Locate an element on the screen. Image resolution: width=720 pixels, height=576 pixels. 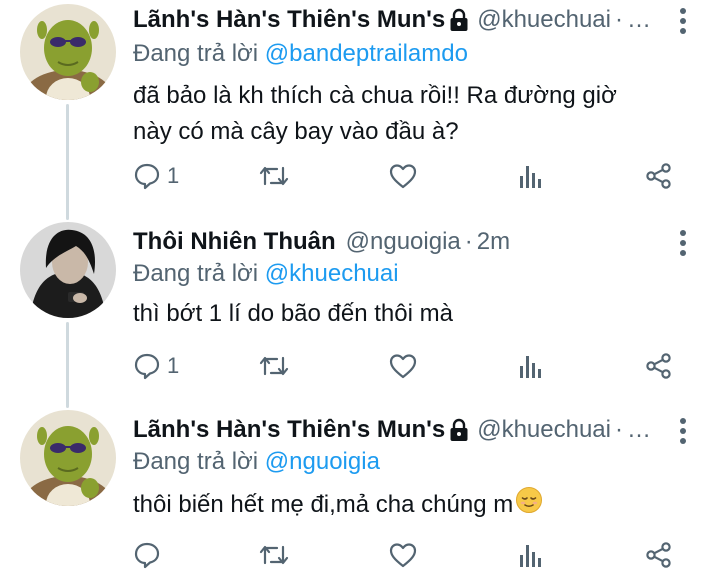
tweet-text-content: thôi biến hết mẹ đi,mả cha chúng m is located at coordinates (323, 504).